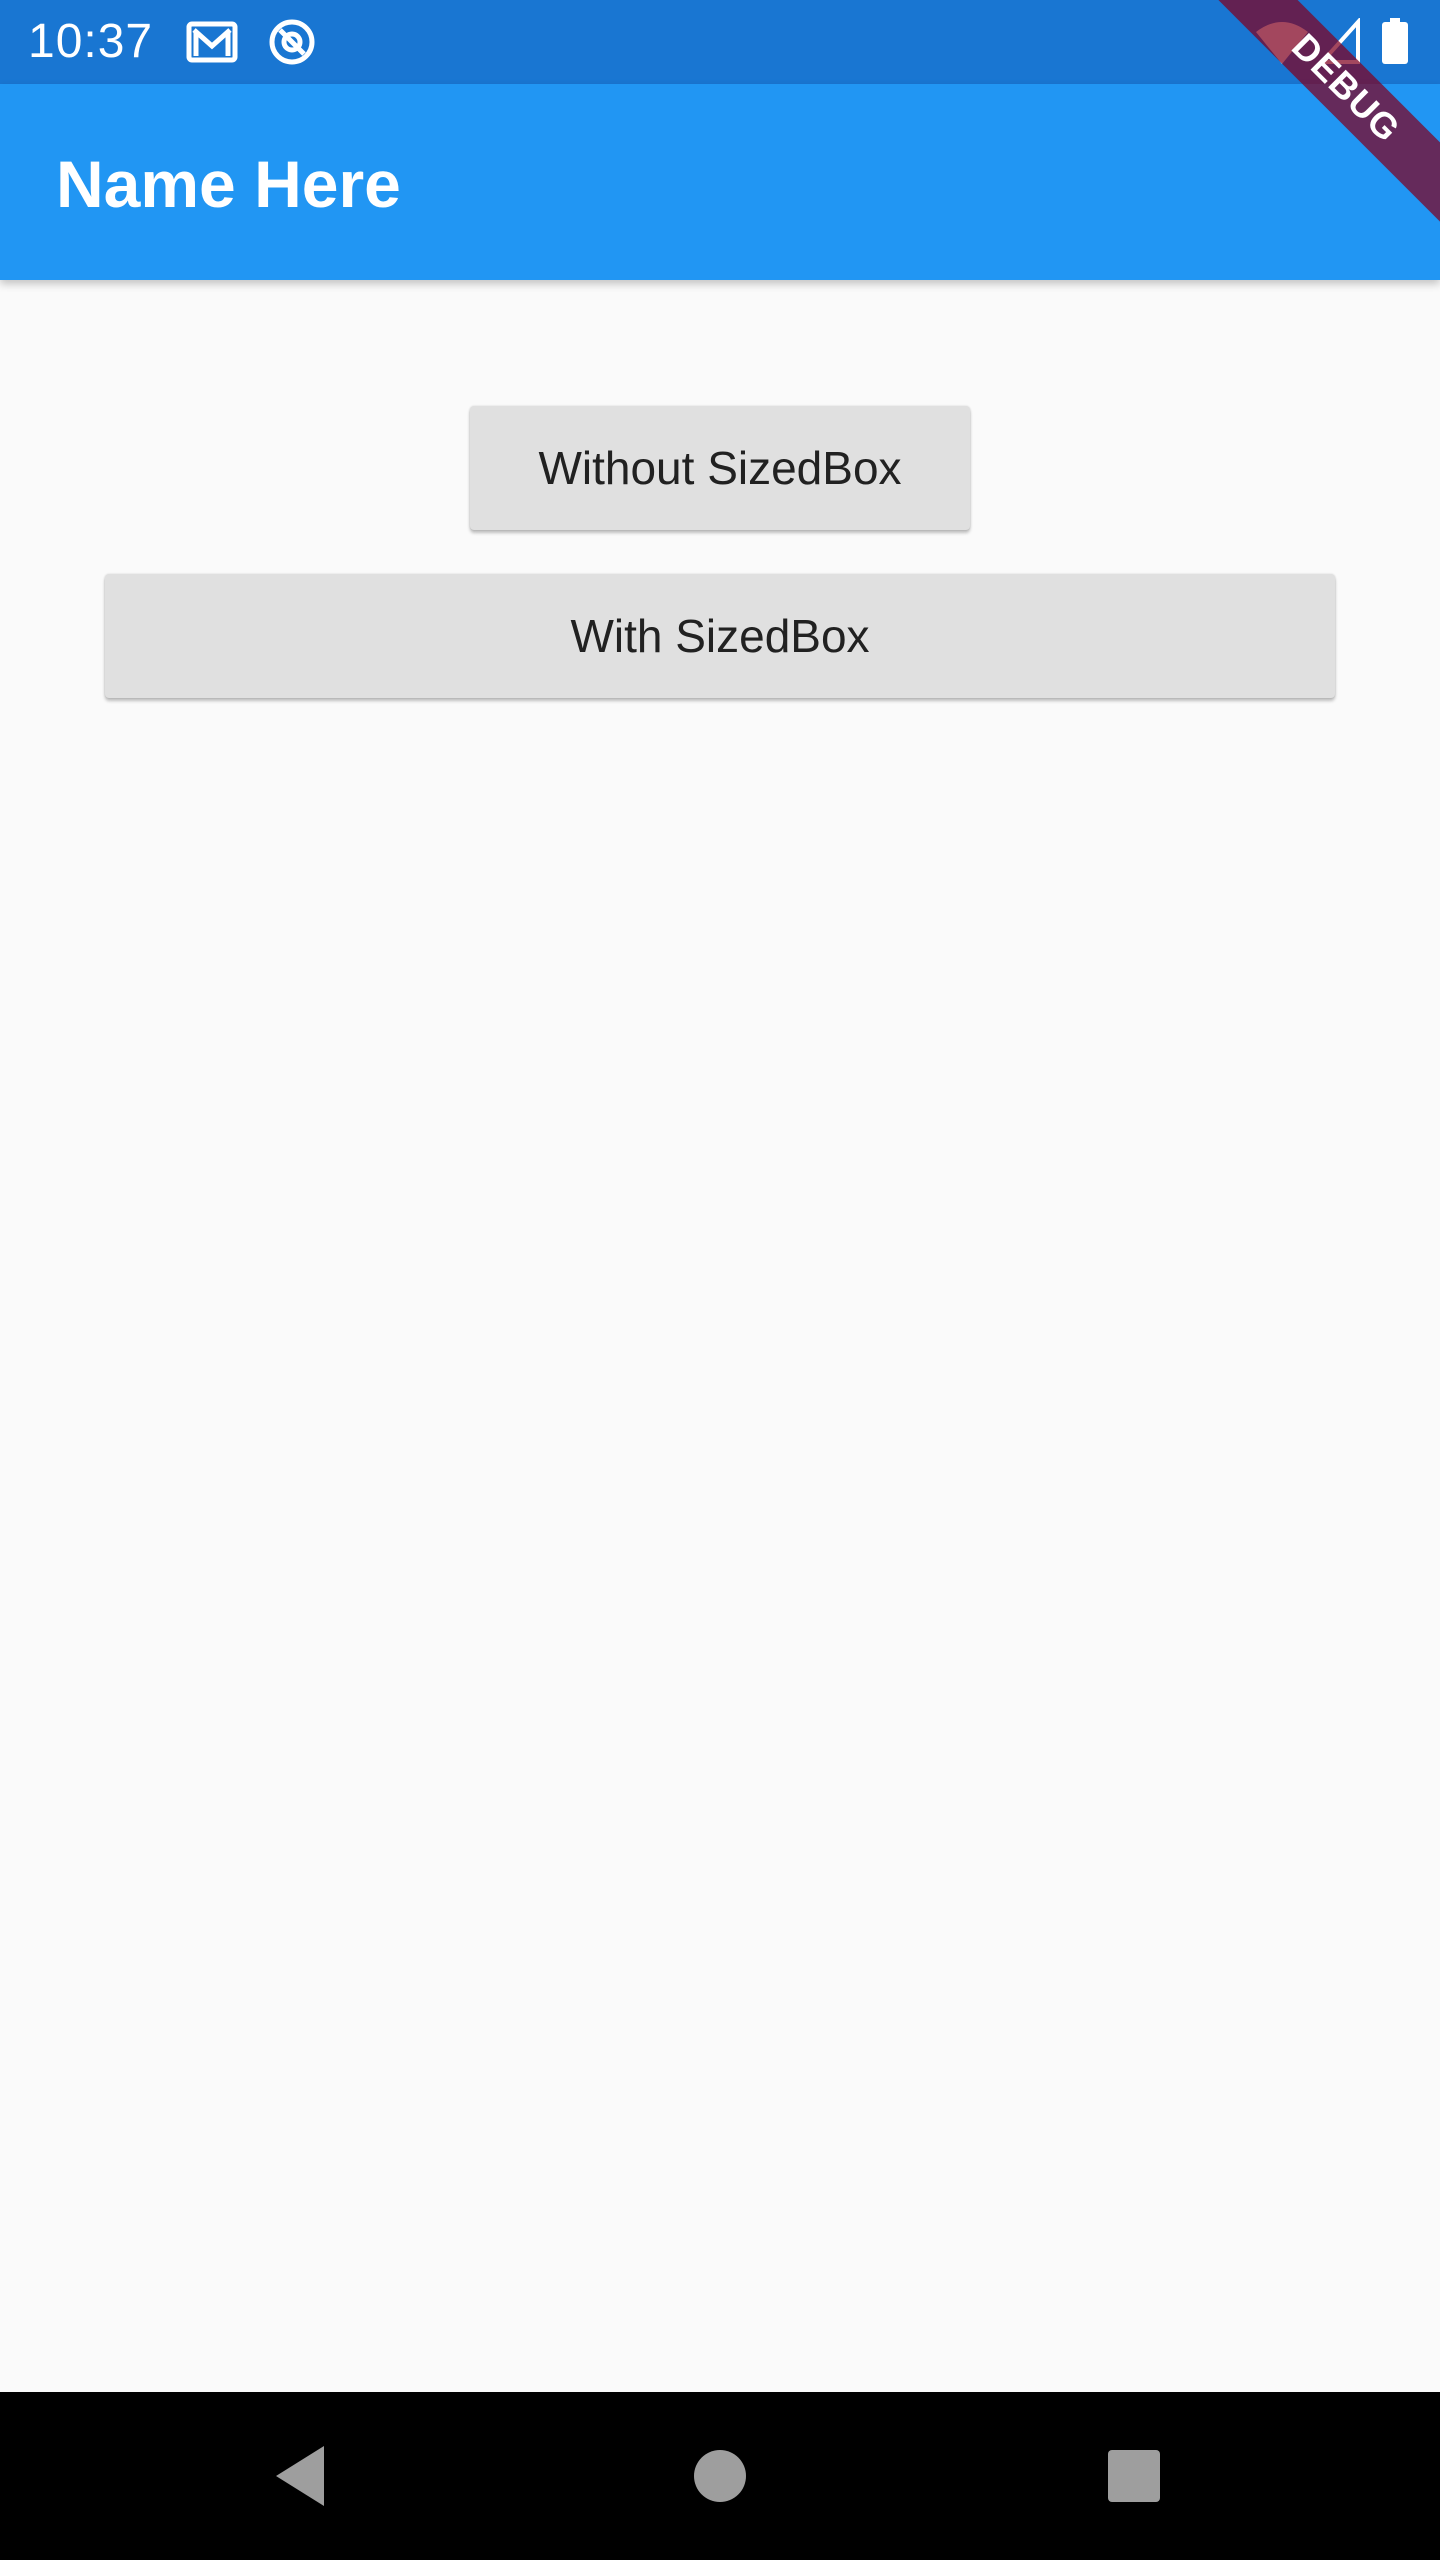  What do you see at coordinates (1134, 2476) in the screenshot?
I see `recents-icon` at bounding box center [1134, 2476].